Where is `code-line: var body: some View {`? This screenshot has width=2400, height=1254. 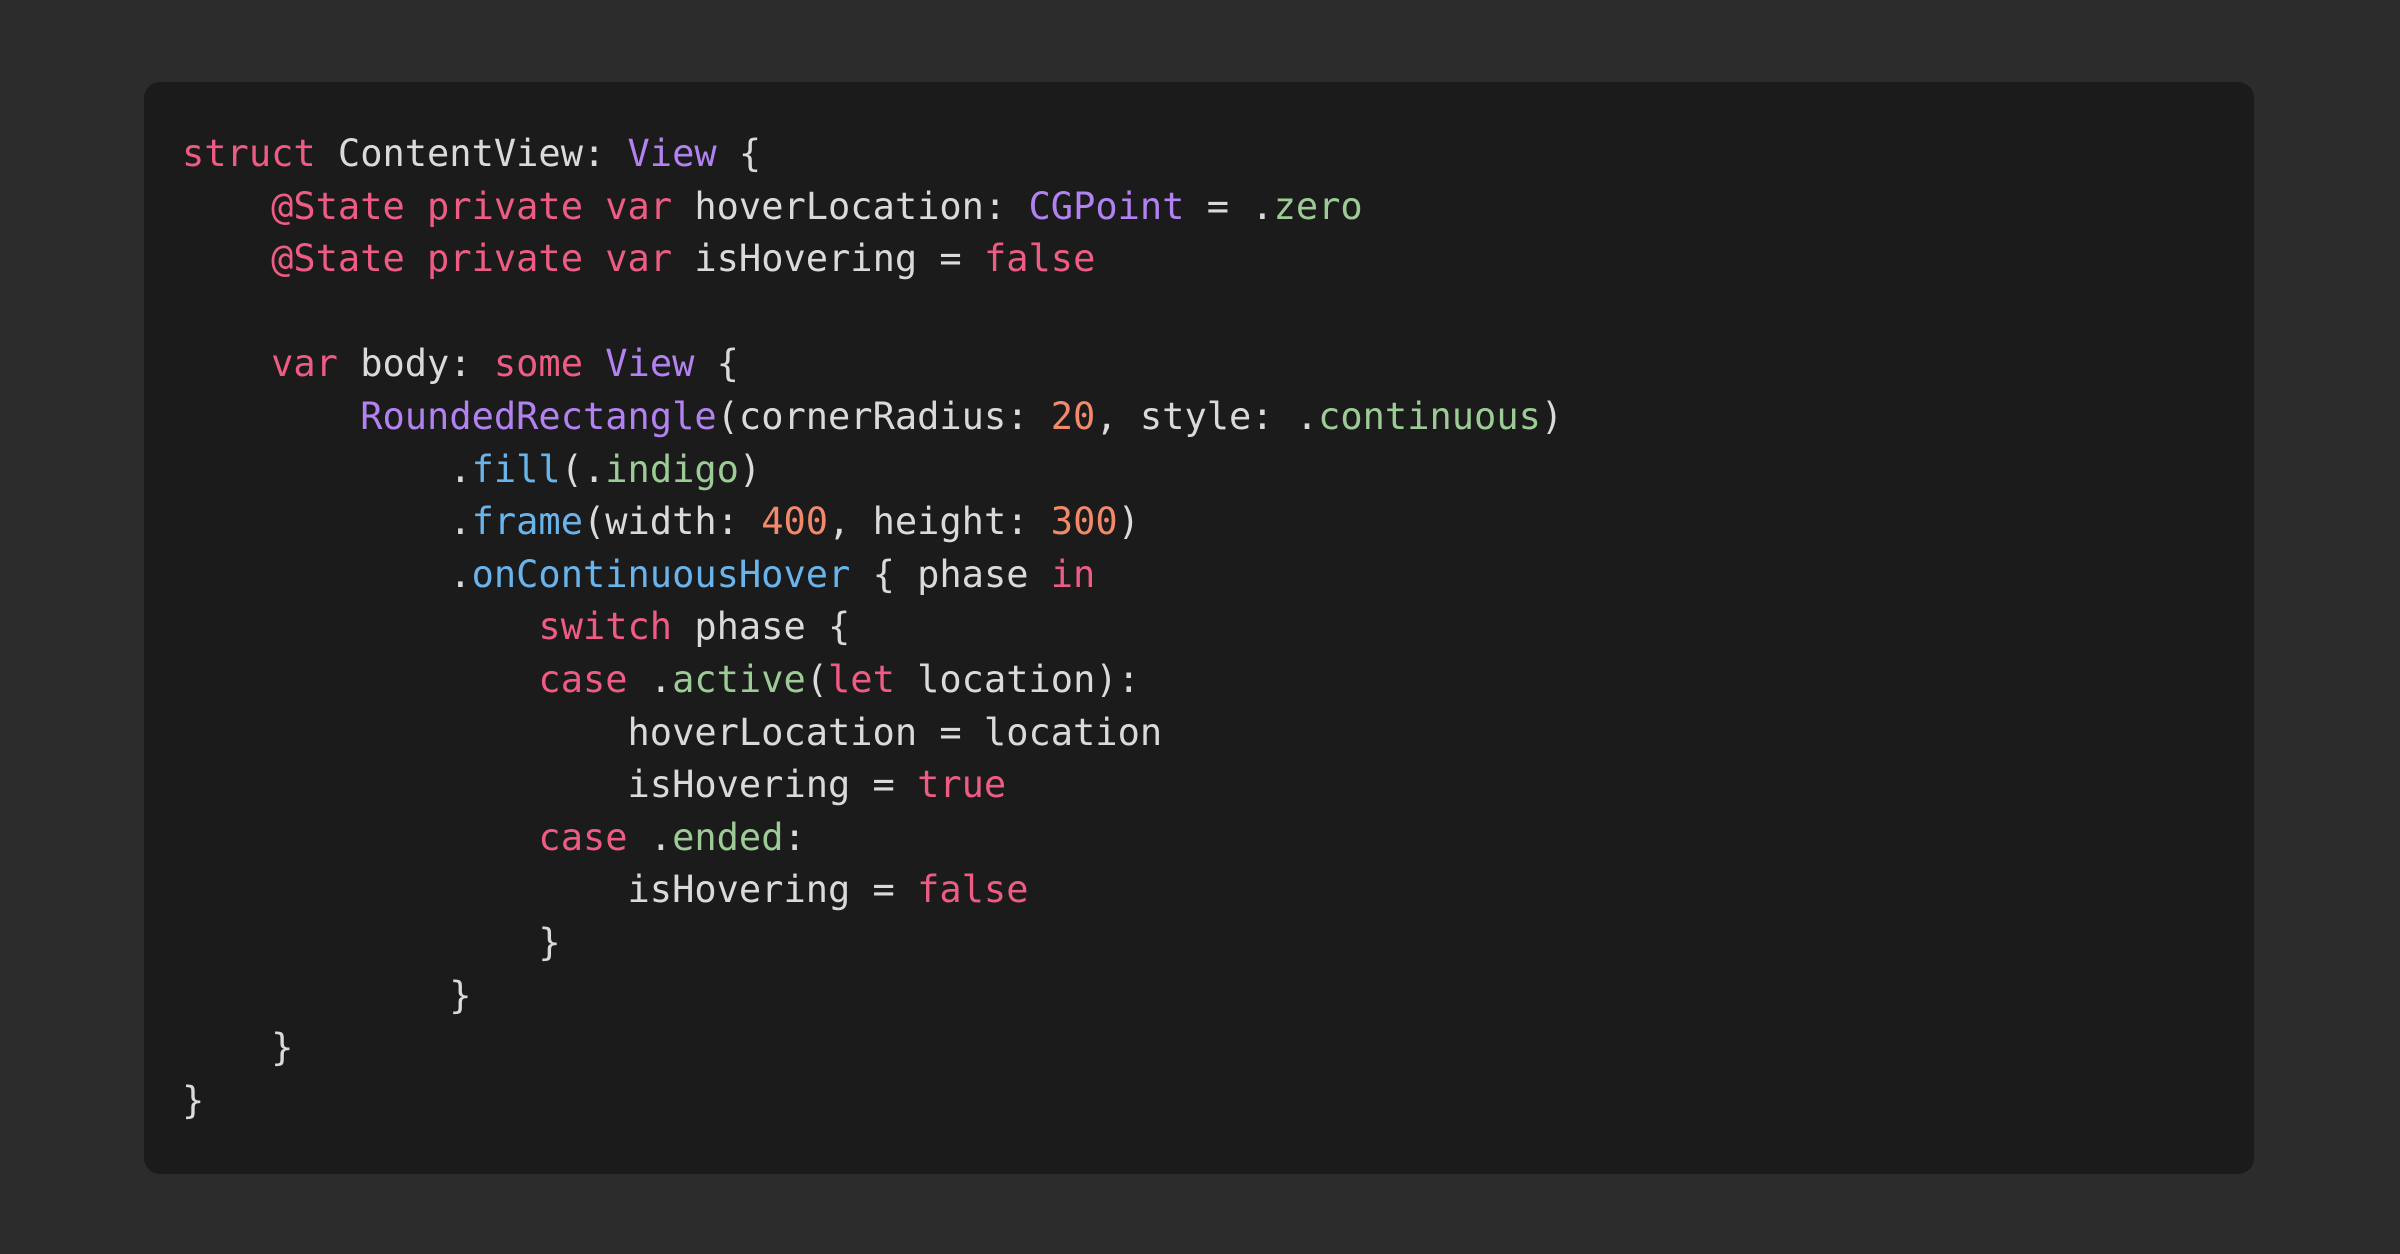
code-line: var body: some View { is located at coordinates (872, 364).